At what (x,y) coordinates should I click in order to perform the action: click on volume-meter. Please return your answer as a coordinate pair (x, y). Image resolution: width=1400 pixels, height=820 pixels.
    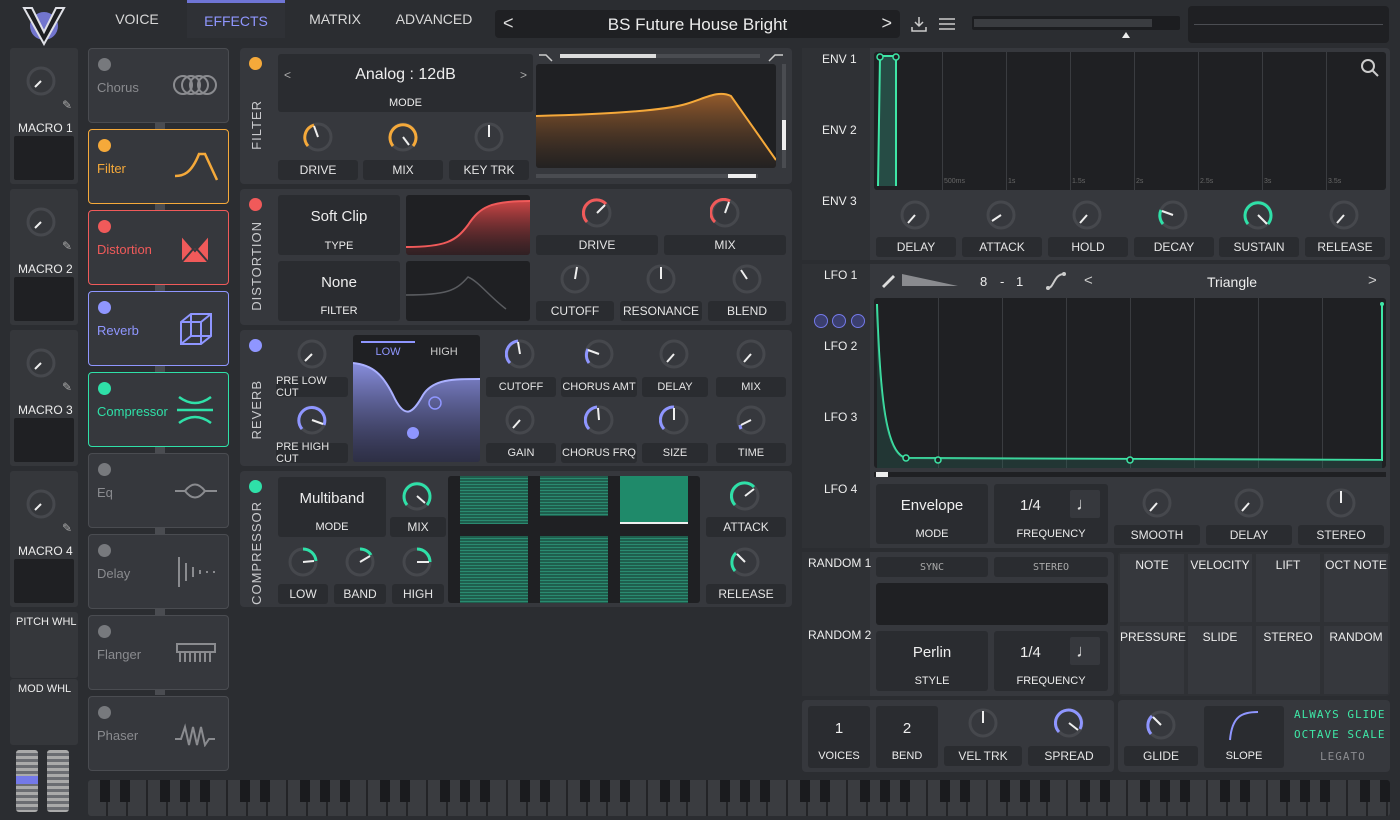
    Looking at the image, I should click on (1076, 28).